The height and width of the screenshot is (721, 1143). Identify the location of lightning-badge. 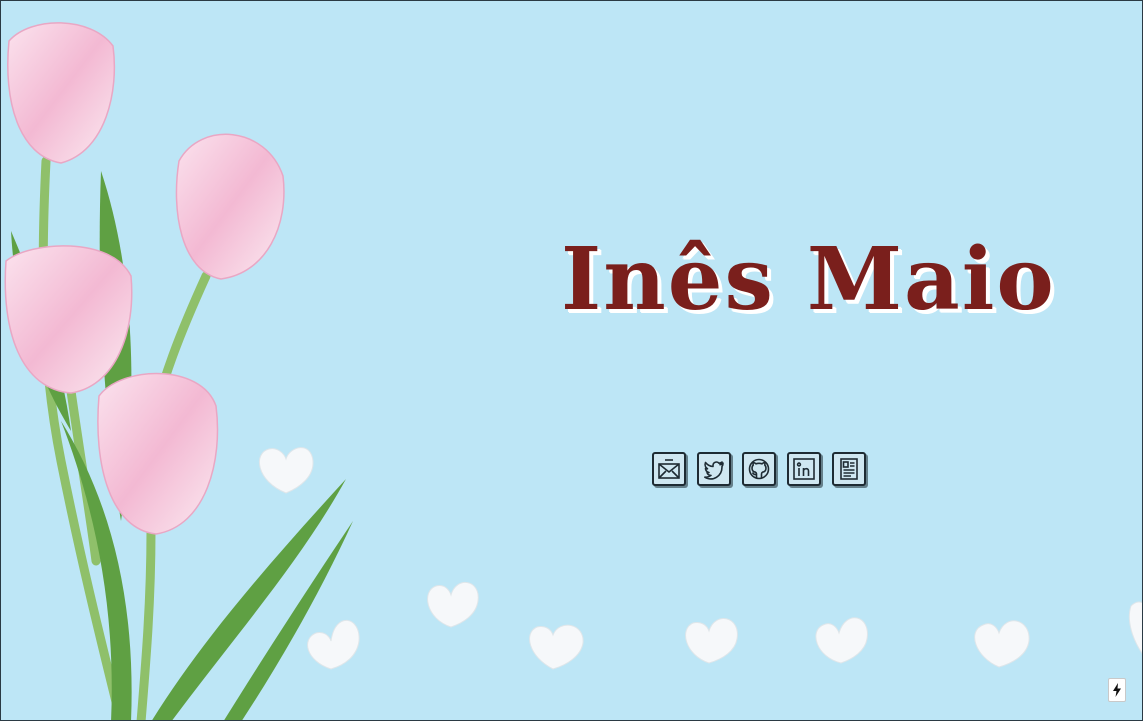
(1117, 690).